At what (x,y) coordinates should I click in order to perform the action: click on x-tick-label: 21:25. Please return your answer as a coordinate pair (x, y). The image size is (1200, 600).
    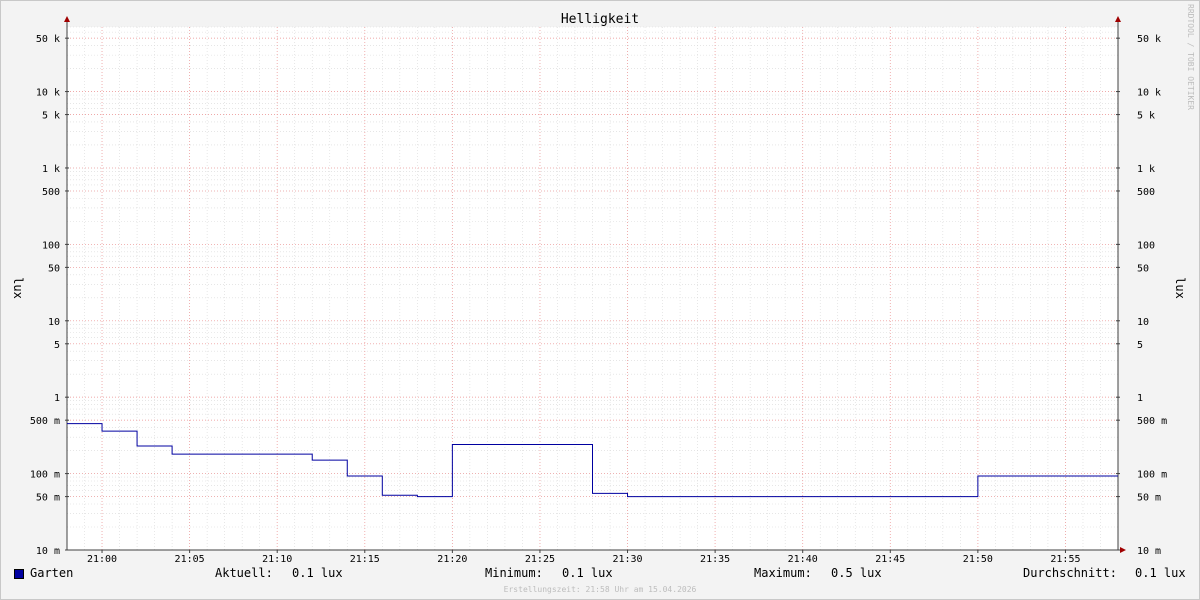
    Looking at the image, I should click on (540, 559).